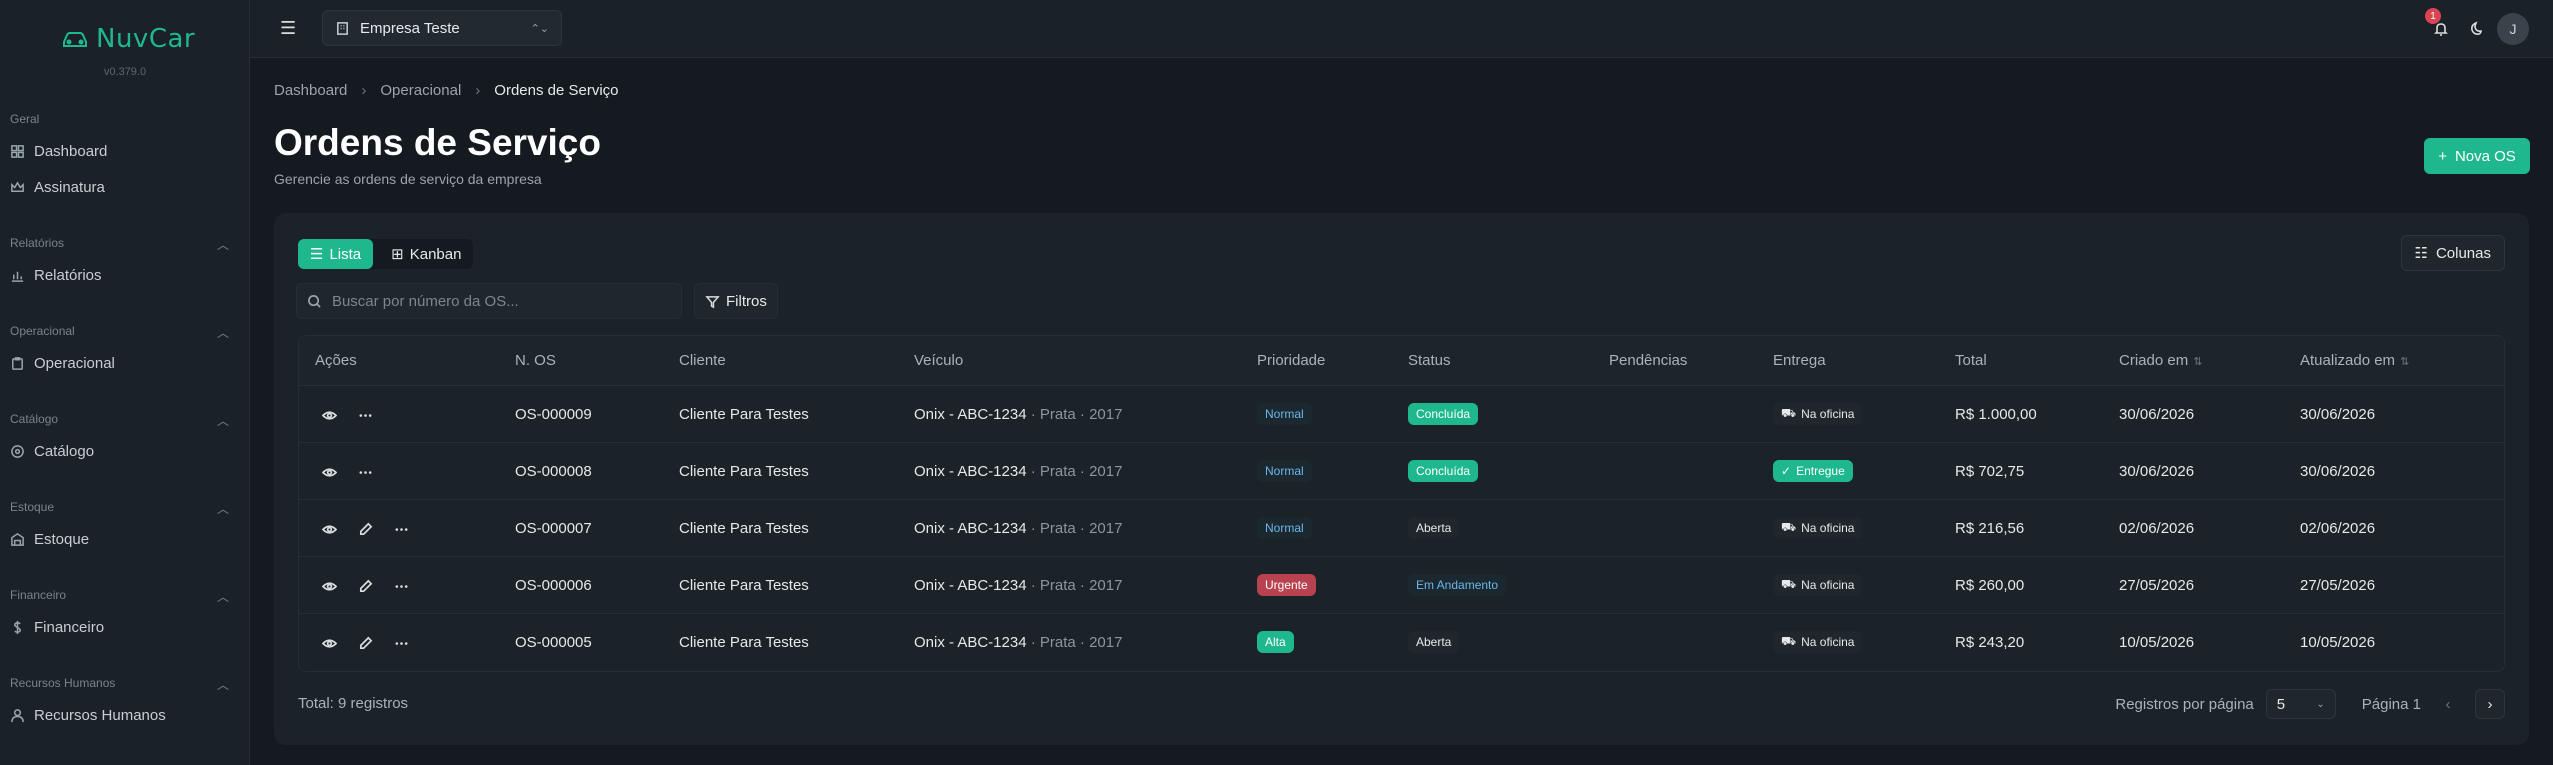  I want to click on filters-button: Filtros, so click(736, 301).